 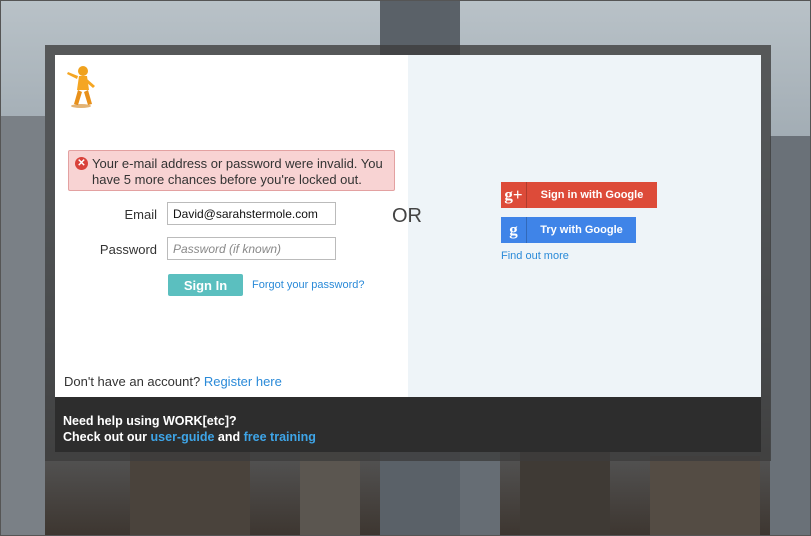 I want to click on email-label: Email, so click(x=140, y=214).